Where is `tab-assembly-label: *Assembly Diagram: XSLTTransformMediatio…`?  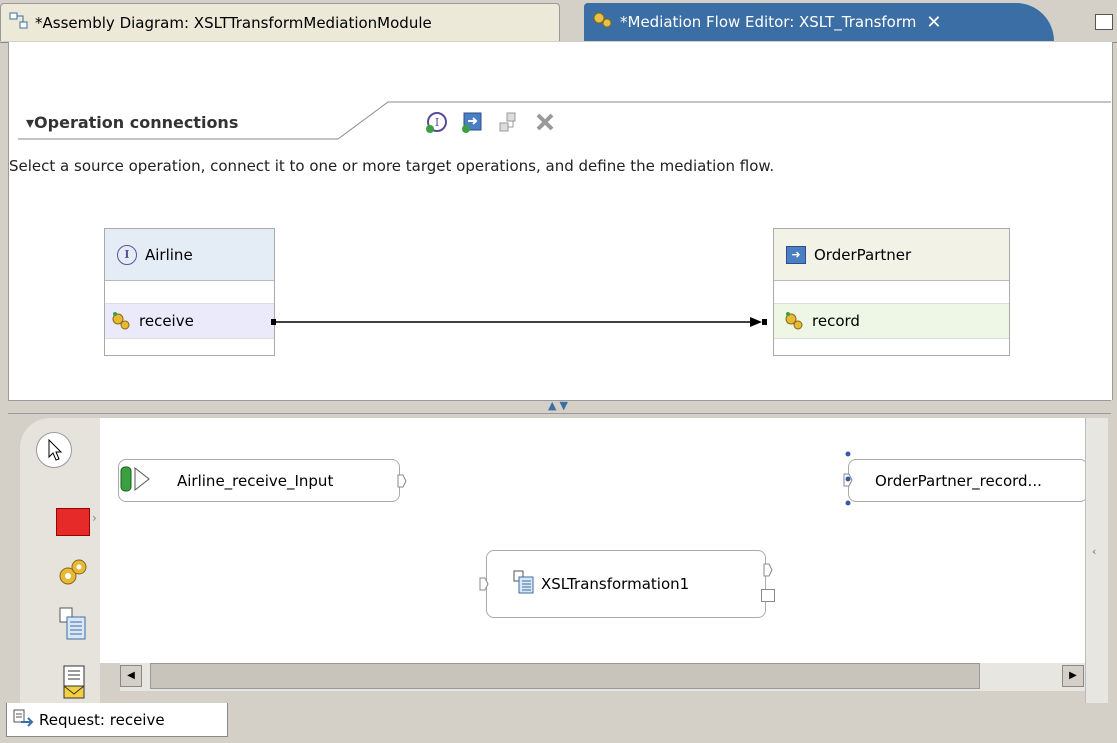
tab-assembly-label: *Assembly Diagram: XSLTTransformMediatio… is located at coordinates (233, 22).